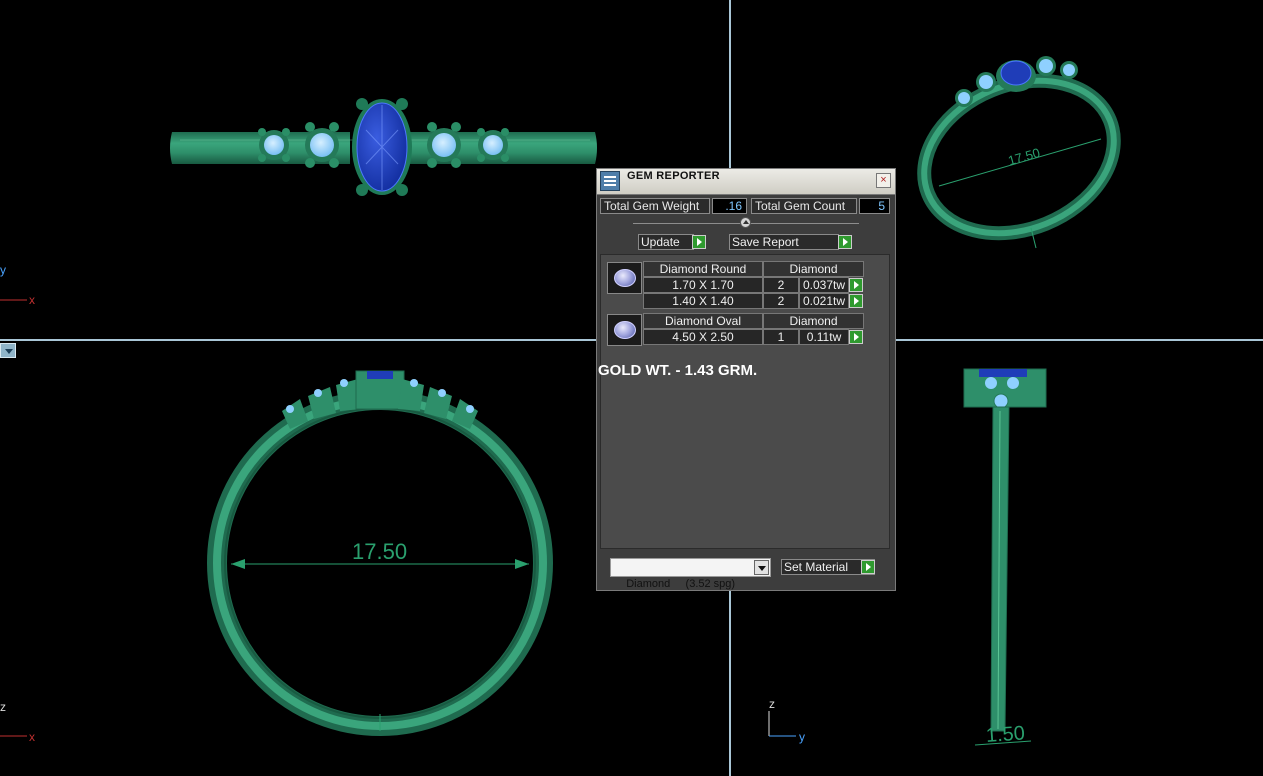 The image size is (1263, 776). Describe the element at coordinates (703, 337) in the screenshot. I see `gem-size: 4.50 X 2.50` at that location.